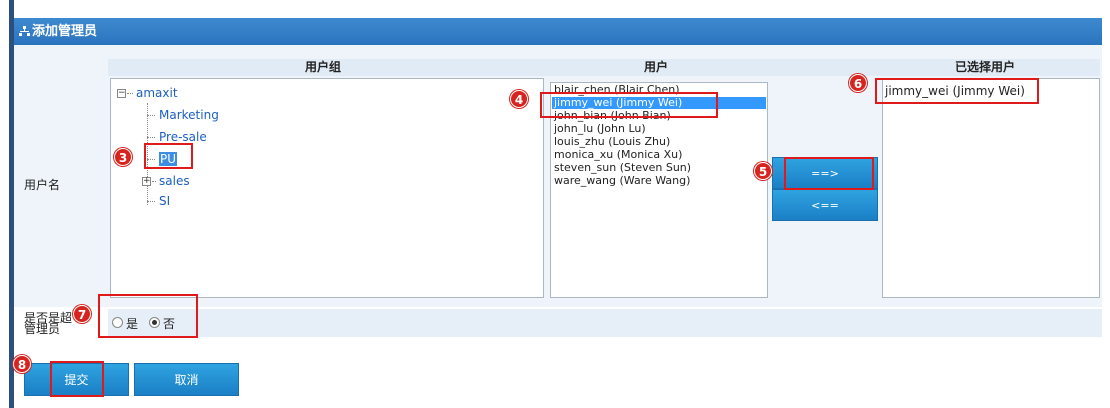 Image resolution: width=1110 pixels, height=408 pixels. What do you see at coordinates (157, 93) in the screenshot?
I see `tree-node-amaxit: amaxit` at bounding box center [157, 93].